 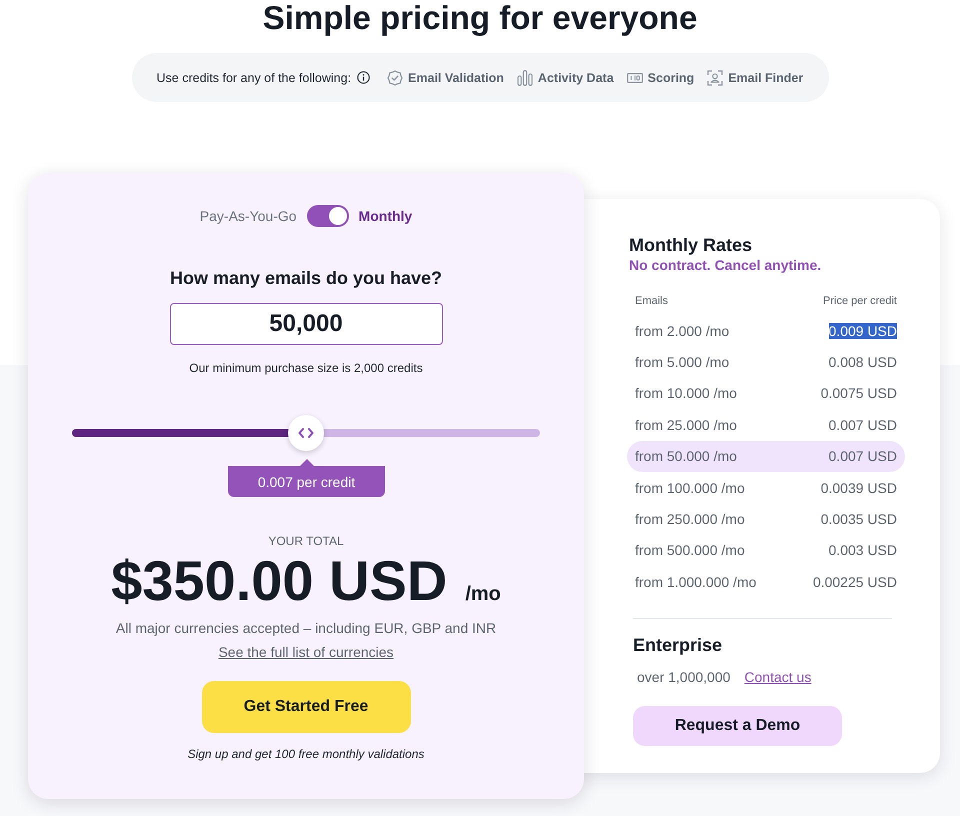 I want to click on bar-chart-icon, so click(x=524, y=78).